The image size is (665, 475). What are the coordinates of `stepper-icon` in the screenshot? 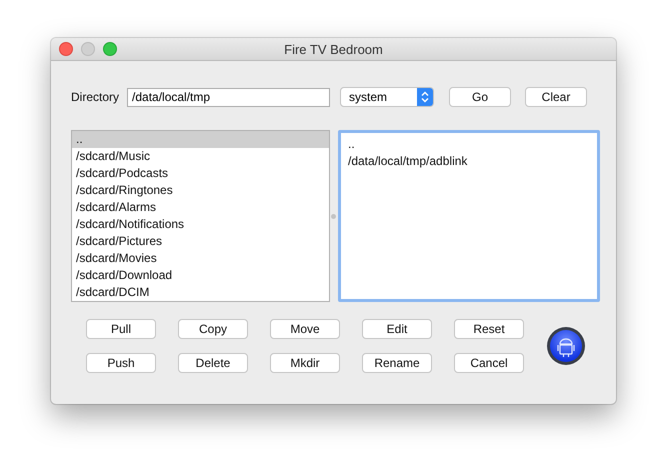 It's located at (425, 97).